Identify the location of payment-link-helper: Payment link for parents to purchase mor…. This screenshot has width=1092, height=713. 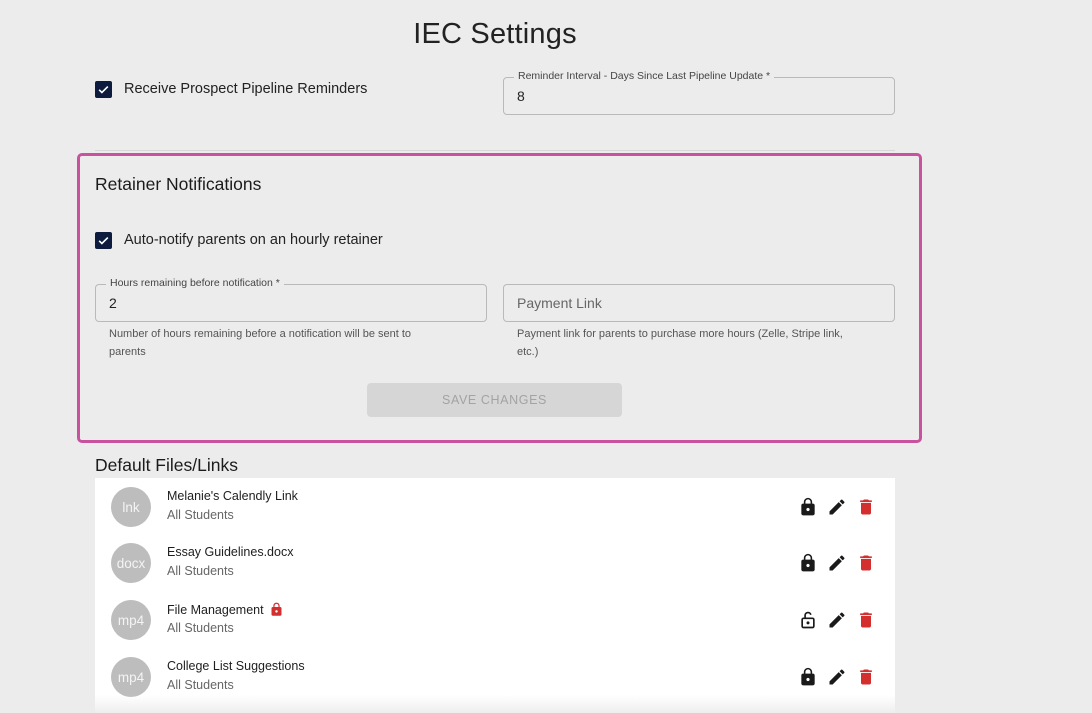
(680, 343).